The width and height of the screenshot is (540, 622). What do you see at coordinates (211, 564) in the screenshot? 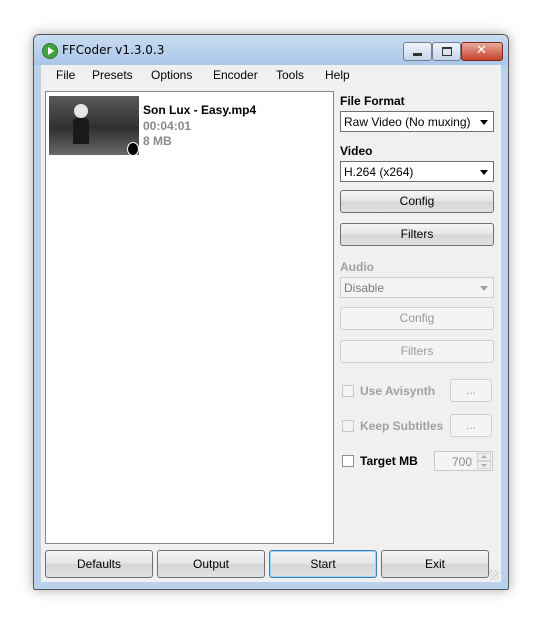
I see `output-button: Output` at bounding box center [211, 564].